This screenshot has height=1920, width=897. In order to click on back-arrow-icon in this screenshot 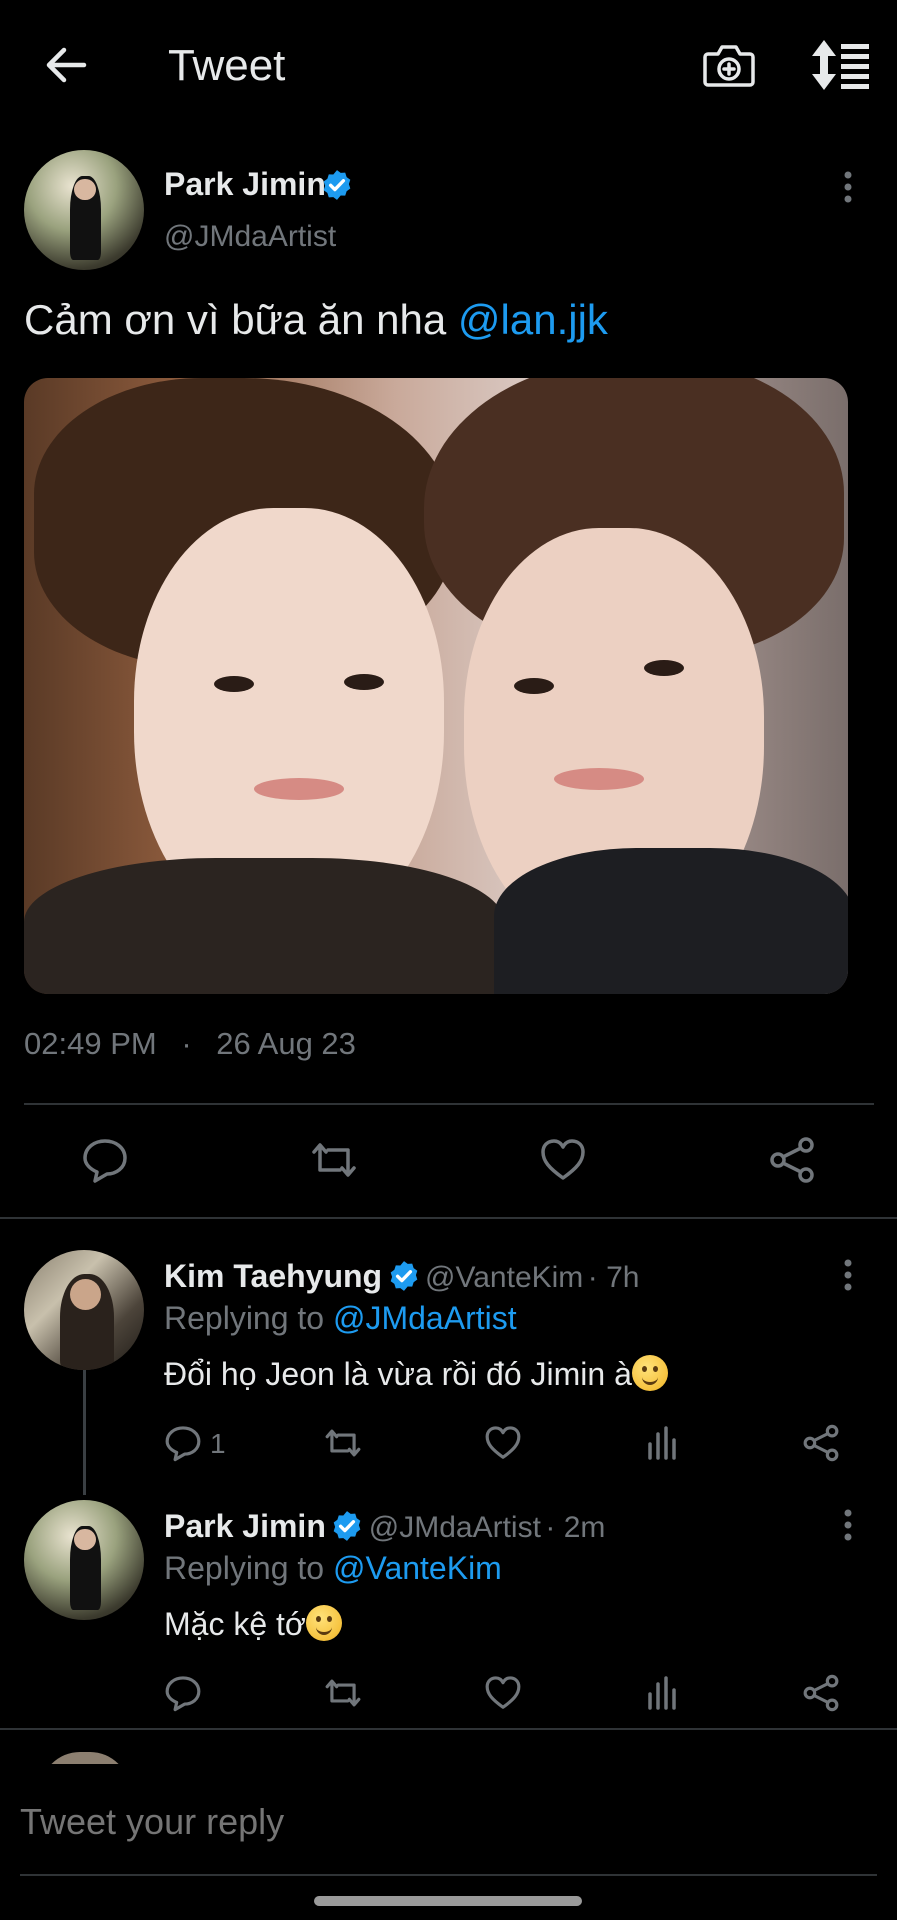, I will do `click(65, 65)`.